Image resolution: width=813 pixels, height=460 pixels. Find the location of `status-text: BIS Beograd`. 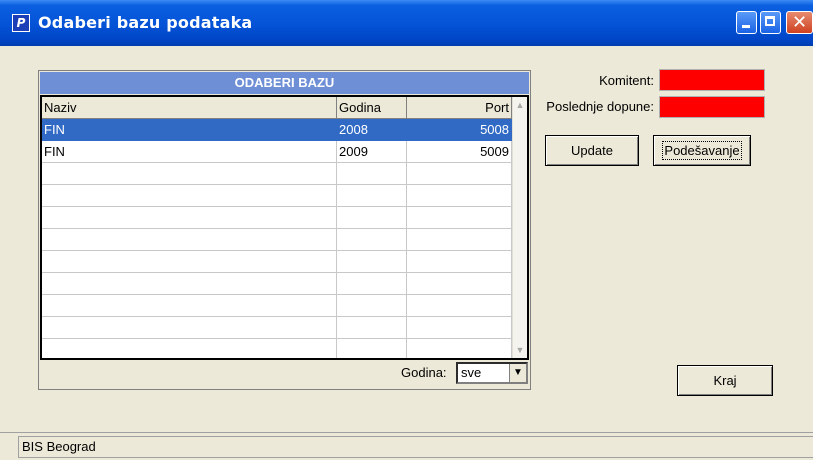

status-text: BIS Beograd is located at coordinates (415, 447).